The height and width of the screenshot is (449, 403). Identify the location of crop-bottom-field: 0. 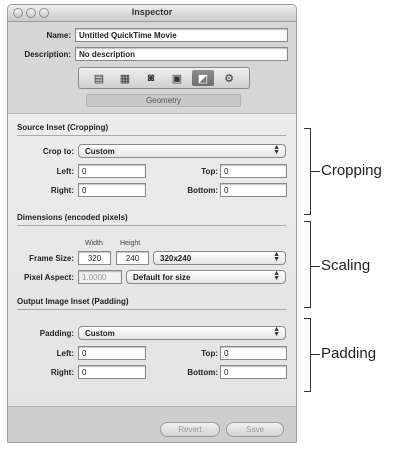
(253, 190).